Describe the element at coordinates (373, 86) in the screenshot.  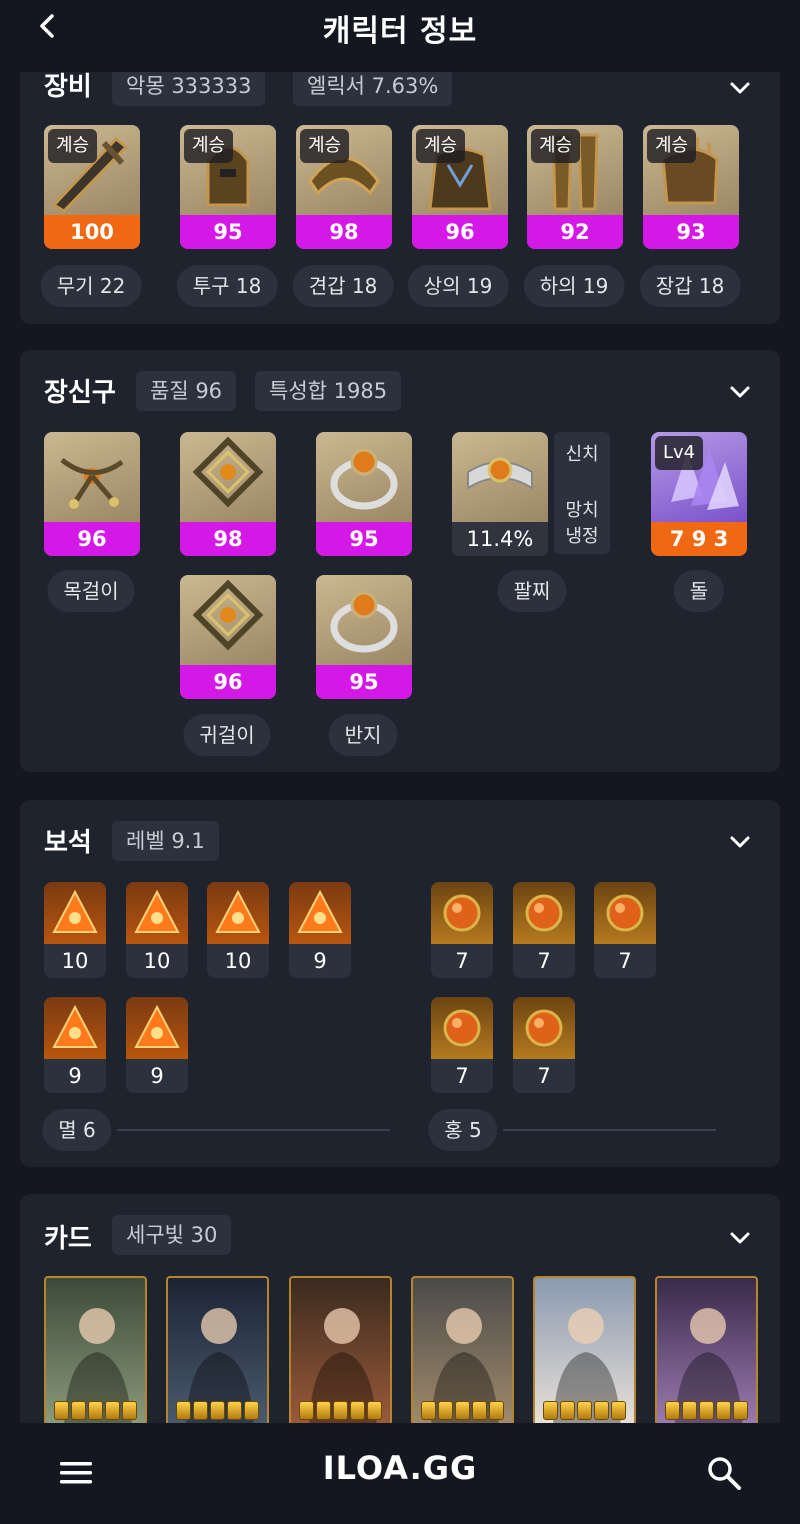
I see `elixir-percent-chip: 엘릭서 7.63%` at that location.